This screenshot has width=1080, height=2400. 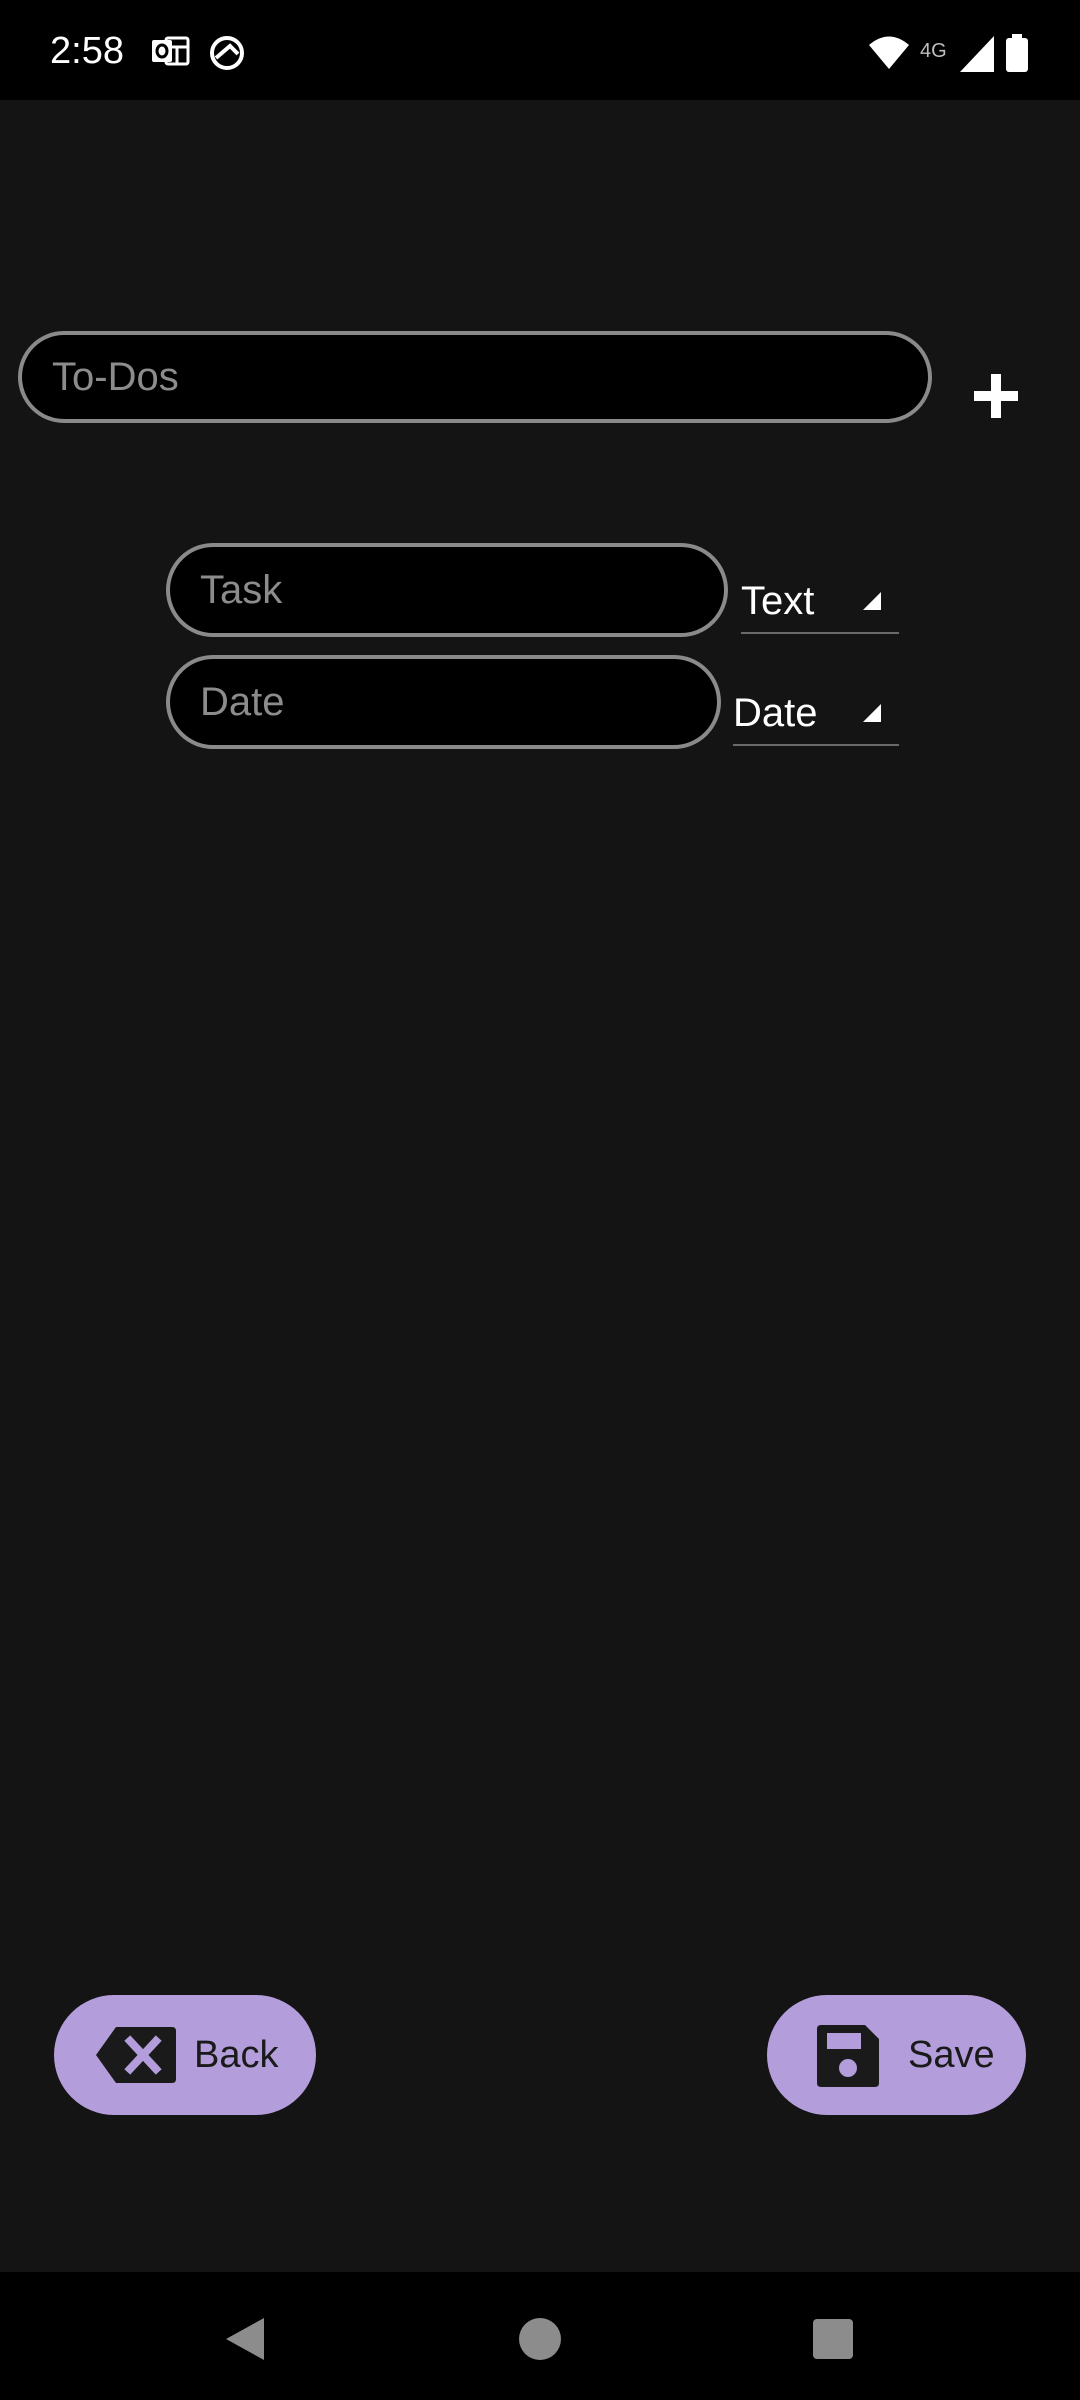 What do you see at coordinates (443, 702) in the screenshot?
I see `date-input` at bounding box center [443, 702].